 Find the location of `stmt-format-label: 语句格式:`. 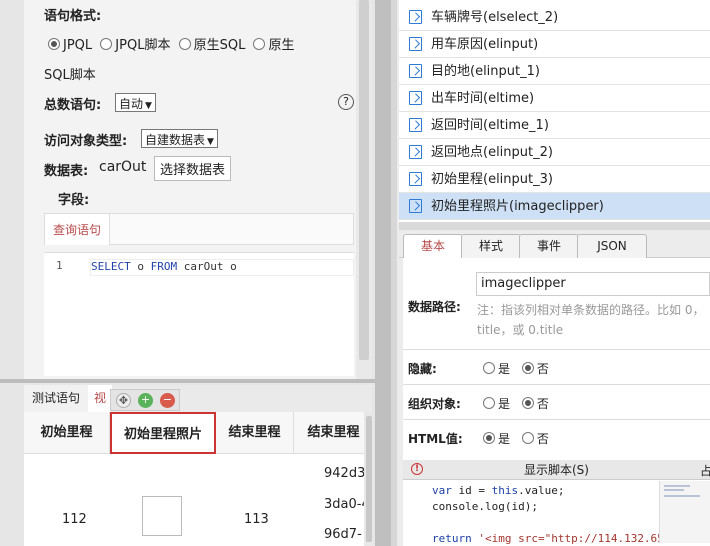

stmt-format-label: 语句格式: is located at coordinates (73, 16).